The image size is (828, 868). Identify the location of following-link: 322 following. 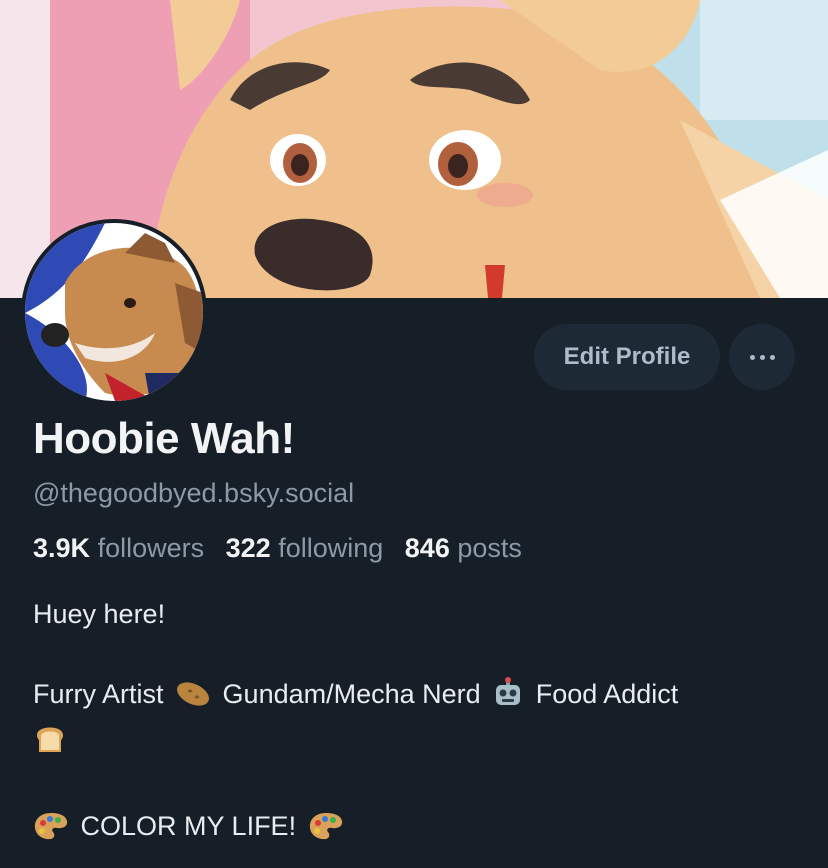
(305, 548).